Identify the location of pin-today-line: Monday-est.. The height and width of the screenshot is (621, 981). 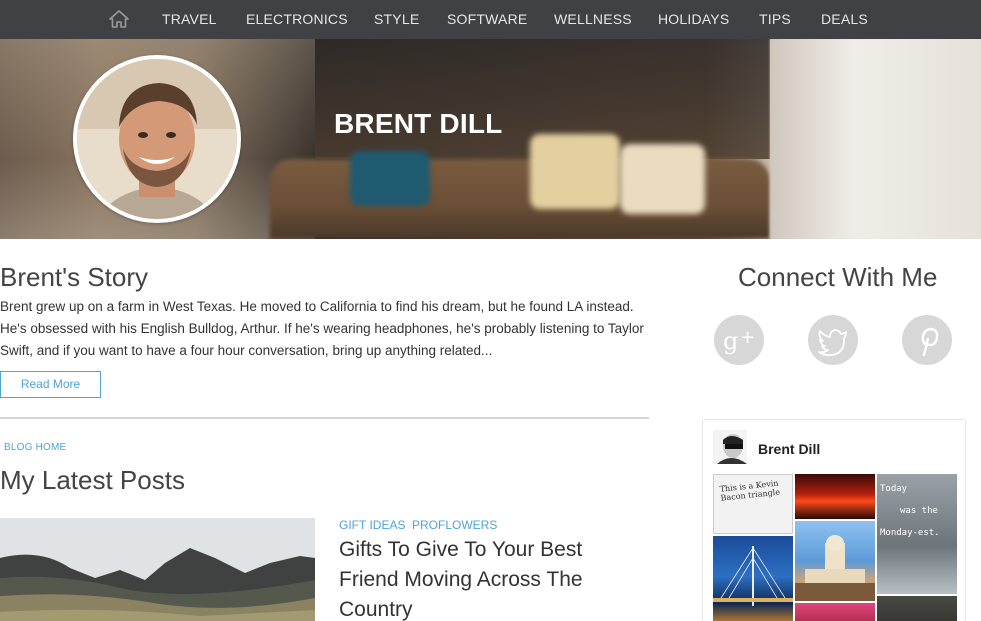
(910, 533).